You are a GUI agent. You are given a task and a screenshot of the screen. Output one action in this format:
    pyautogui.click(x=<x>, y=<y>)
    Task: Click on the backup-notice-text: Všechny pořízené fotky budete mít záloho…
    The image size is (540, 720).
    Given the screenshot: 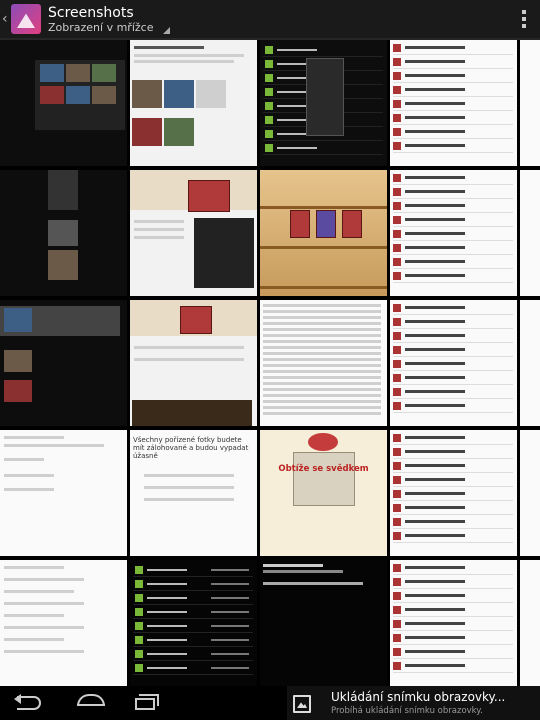 What is the action you would take?
    pyautogui.click(x=191, y=448)
    